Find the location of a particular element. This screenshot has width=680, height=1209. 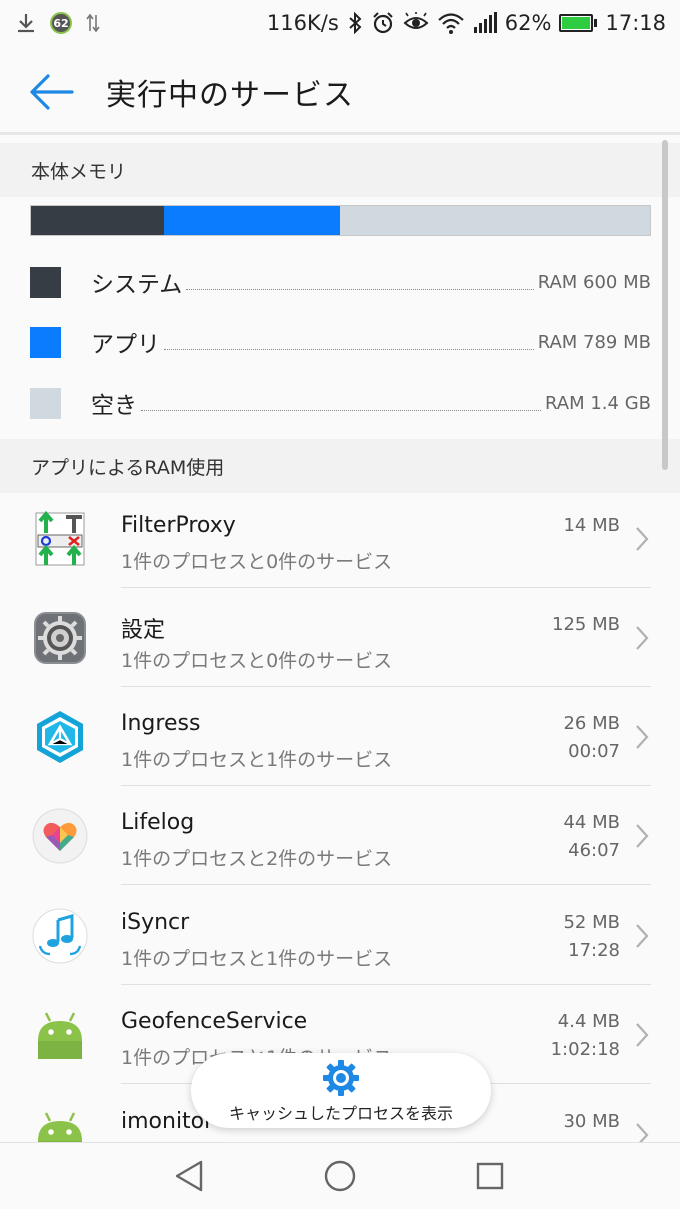

memory-bar-system is located at coordinates (97, 220).